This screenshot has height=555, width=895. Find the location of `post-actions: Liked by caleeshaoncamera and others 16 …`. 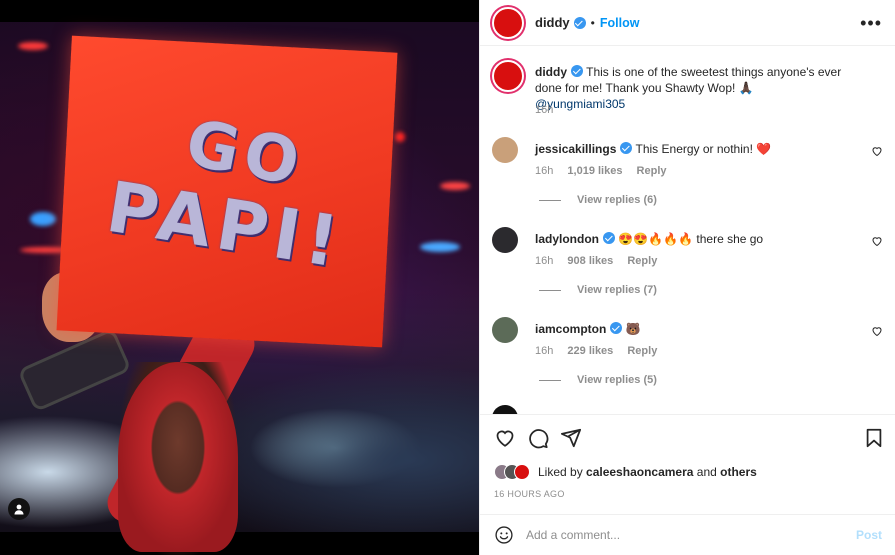

post-actions: Liked by caleeshaoncamera and others 16 … is located at coordinates (687, 464).